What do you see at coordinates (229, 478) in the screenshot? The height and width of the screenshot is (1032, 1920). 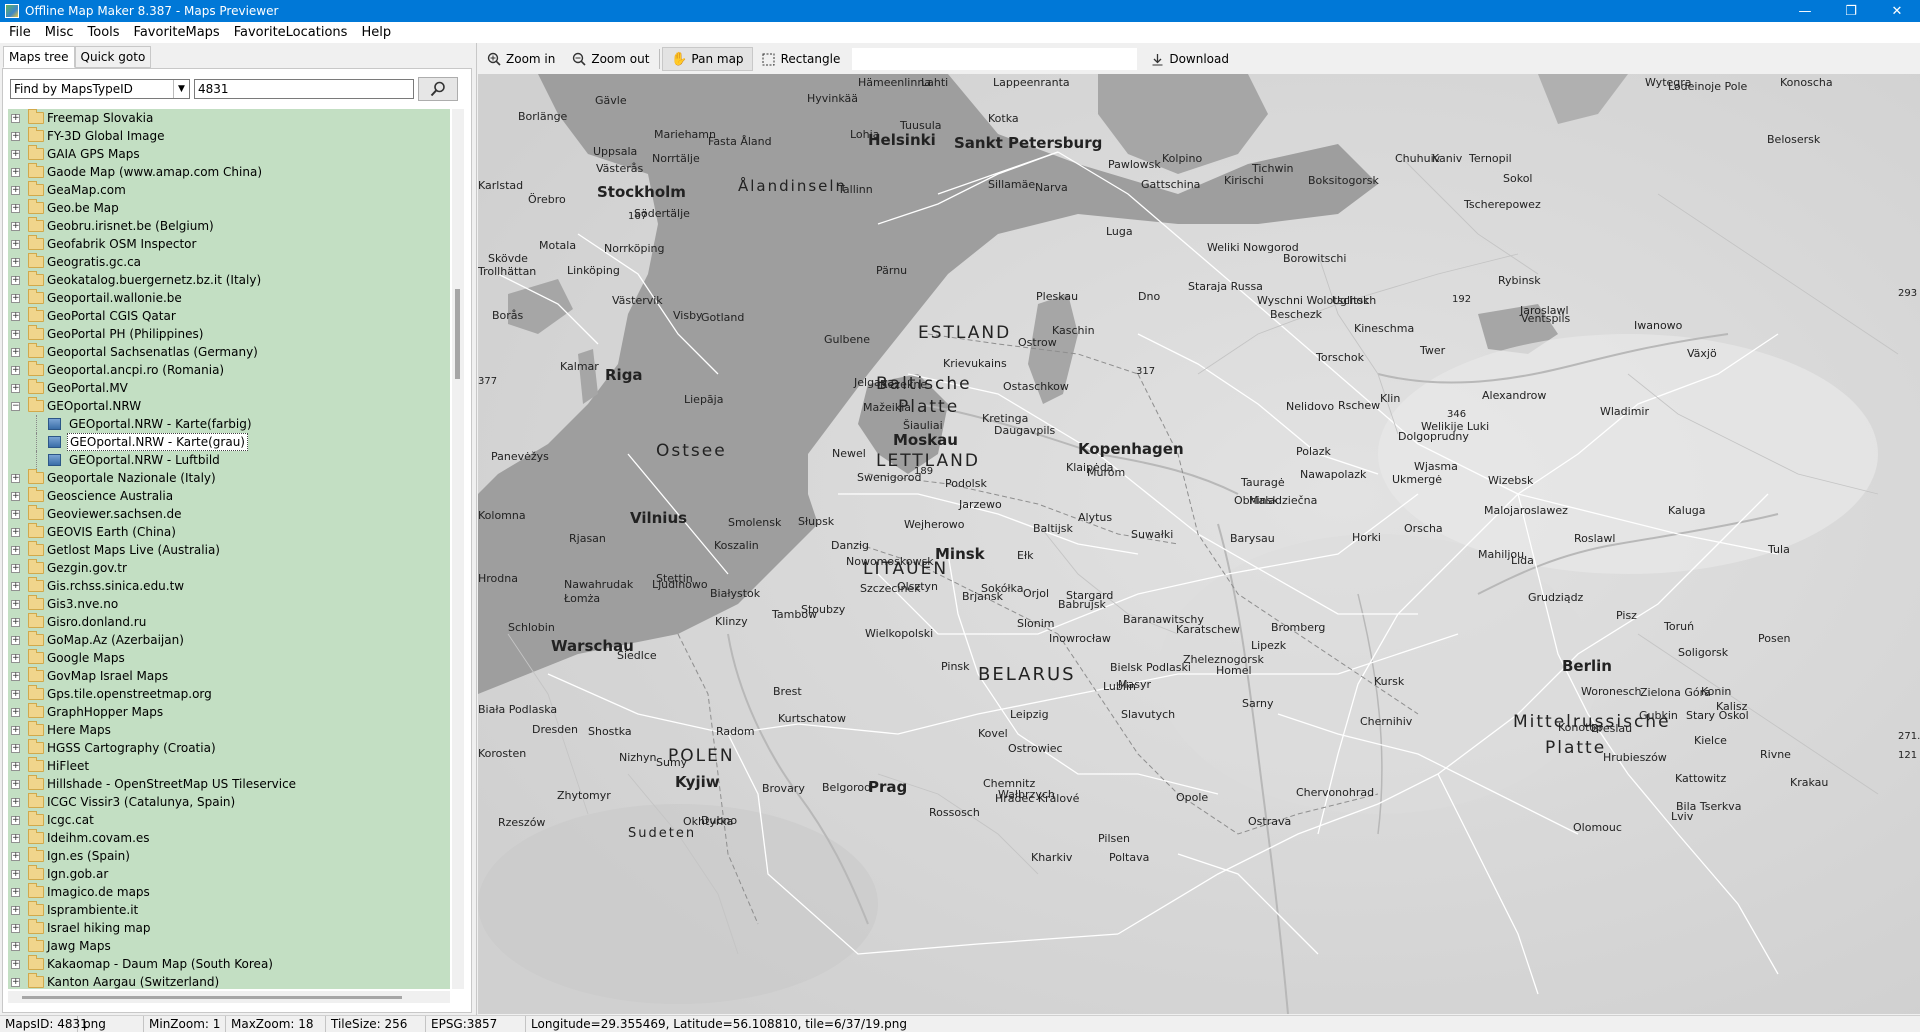 I see `tree-folder-item: + Geoportale Nazionale (Italy)` at bounding box center [229, 478].